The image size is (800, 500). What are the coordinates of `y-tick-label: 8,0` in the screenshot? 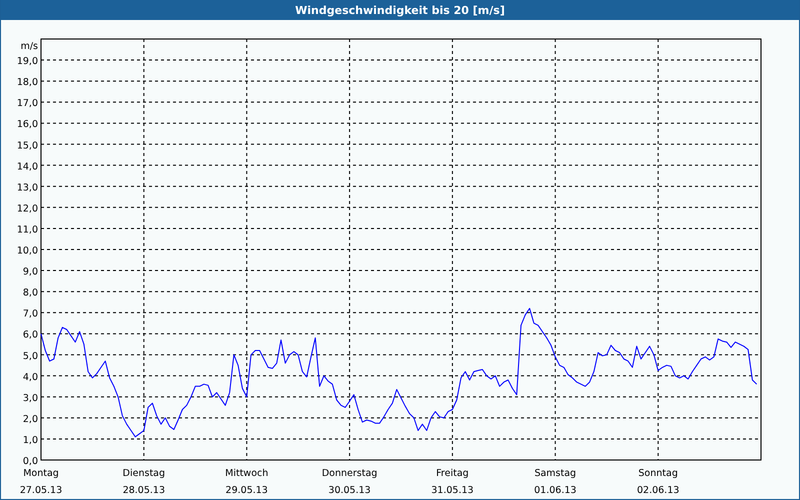 It's located at (30, 293).